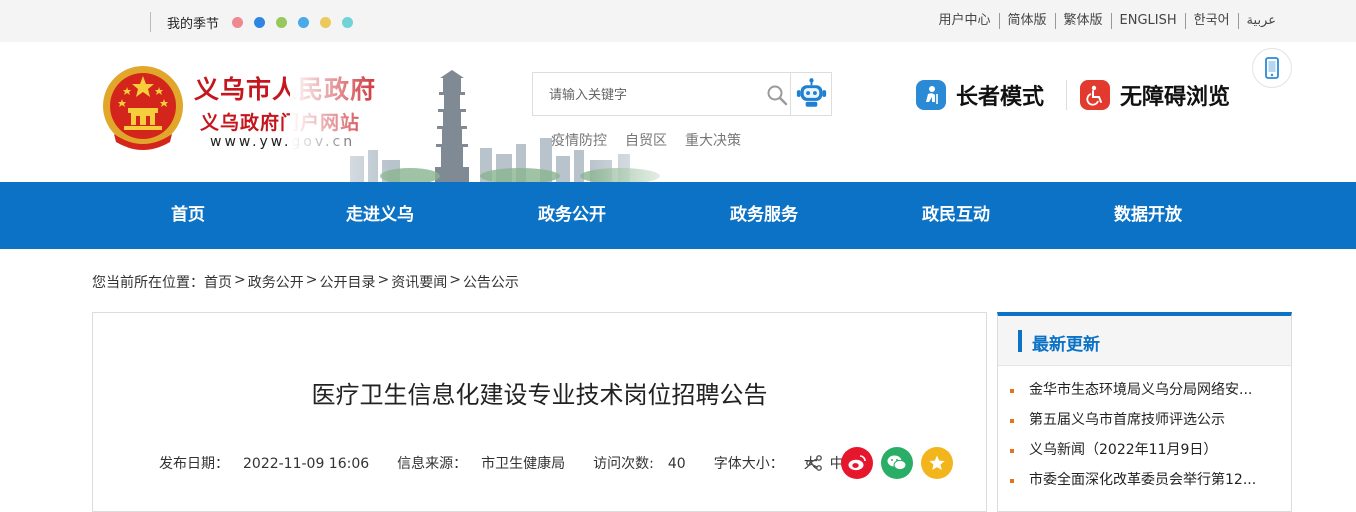  What do you see at coordinates (811, 94) in the screenshot?
I see `ai-assistant-robot-icon` at bounding box center [811, 94].